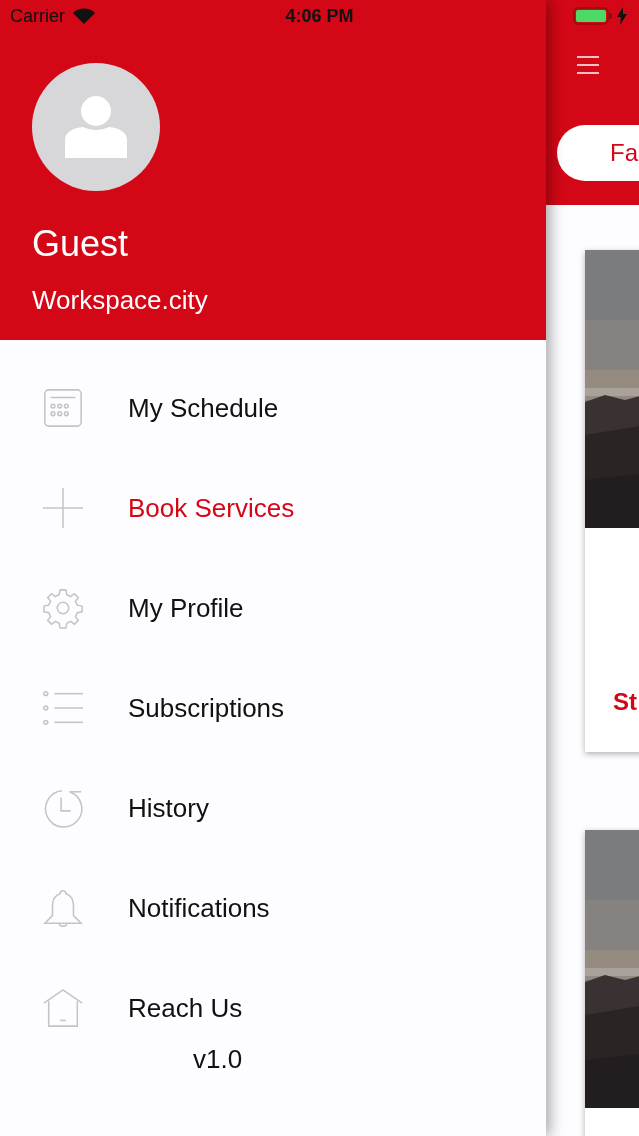 The height and width of the screenshot is (1136, 639). Describe the element at coordinates (63, 908) in the screenshot. I see `bell-icon` at that location.